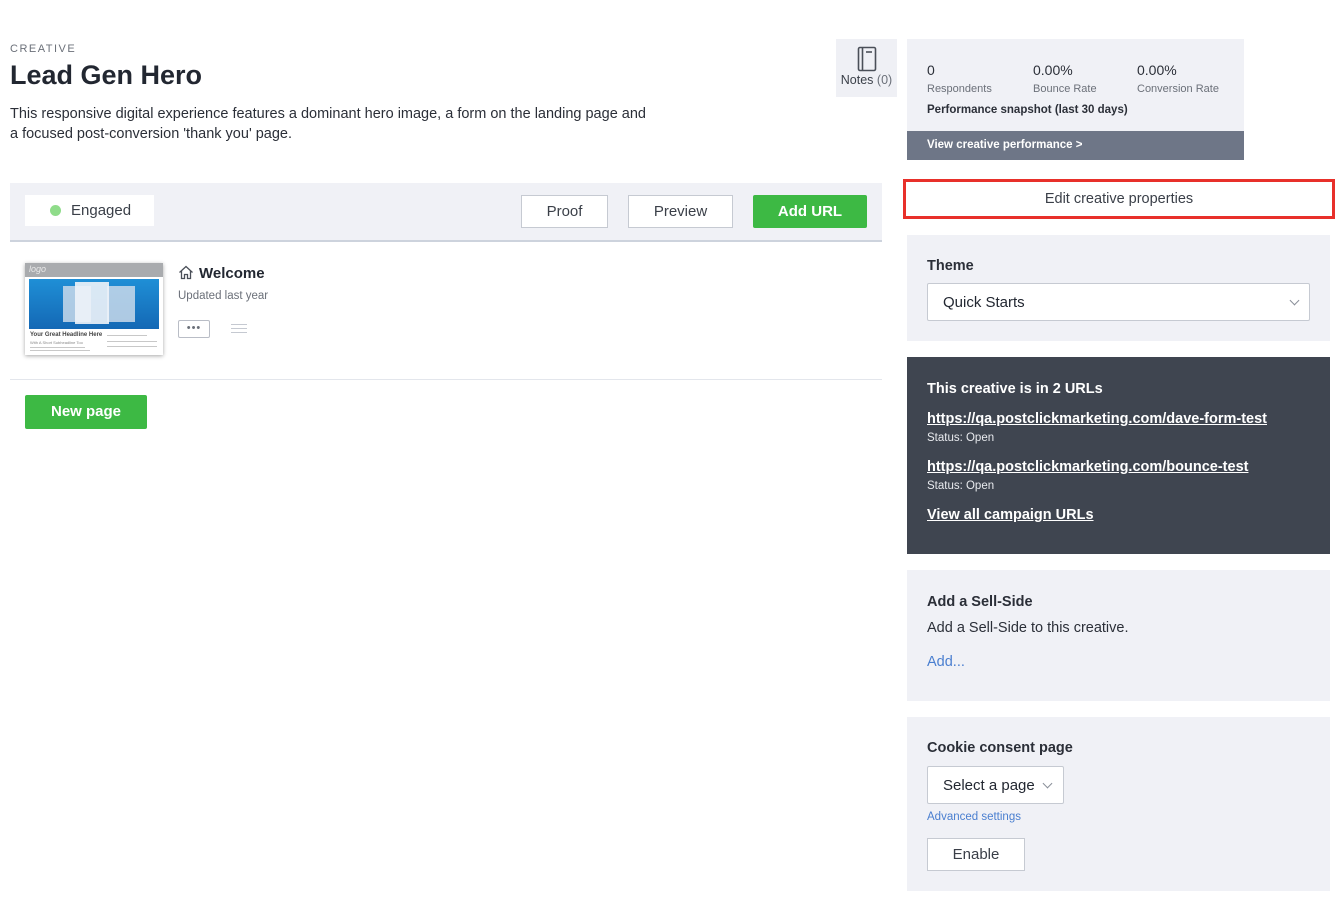 The width and height of the screenshot is (1342, 902). I want to click on theme-card: Theme Quick Starts, so click(1118, 288).